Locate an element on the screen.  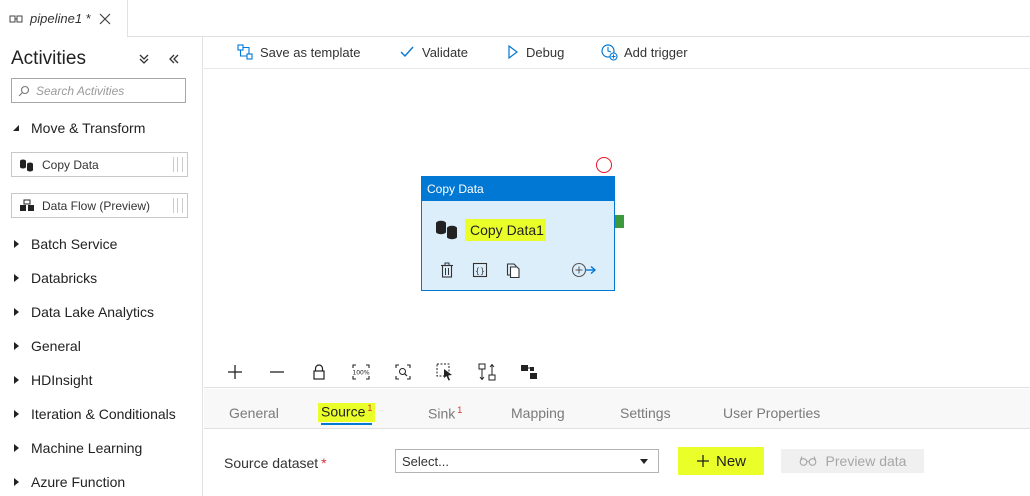
category-label: HDInsight is located at coordinates (62, 380).